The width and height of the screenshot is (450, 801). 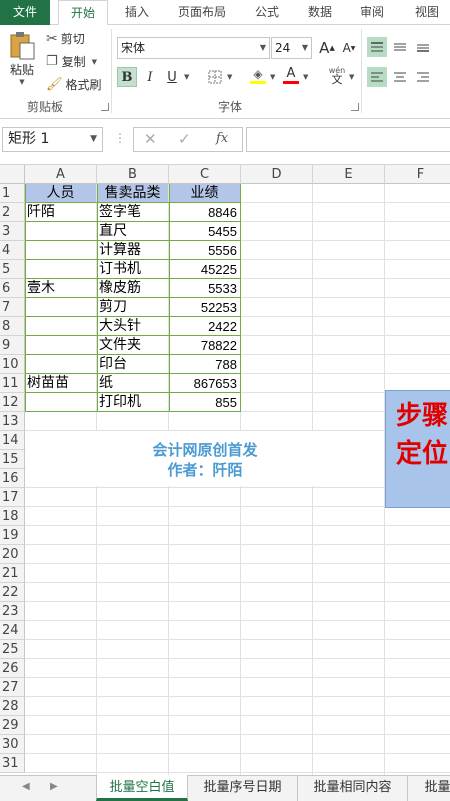 I want to click on phonetic-guide-button: wén 文, so click(x=337, y=75).